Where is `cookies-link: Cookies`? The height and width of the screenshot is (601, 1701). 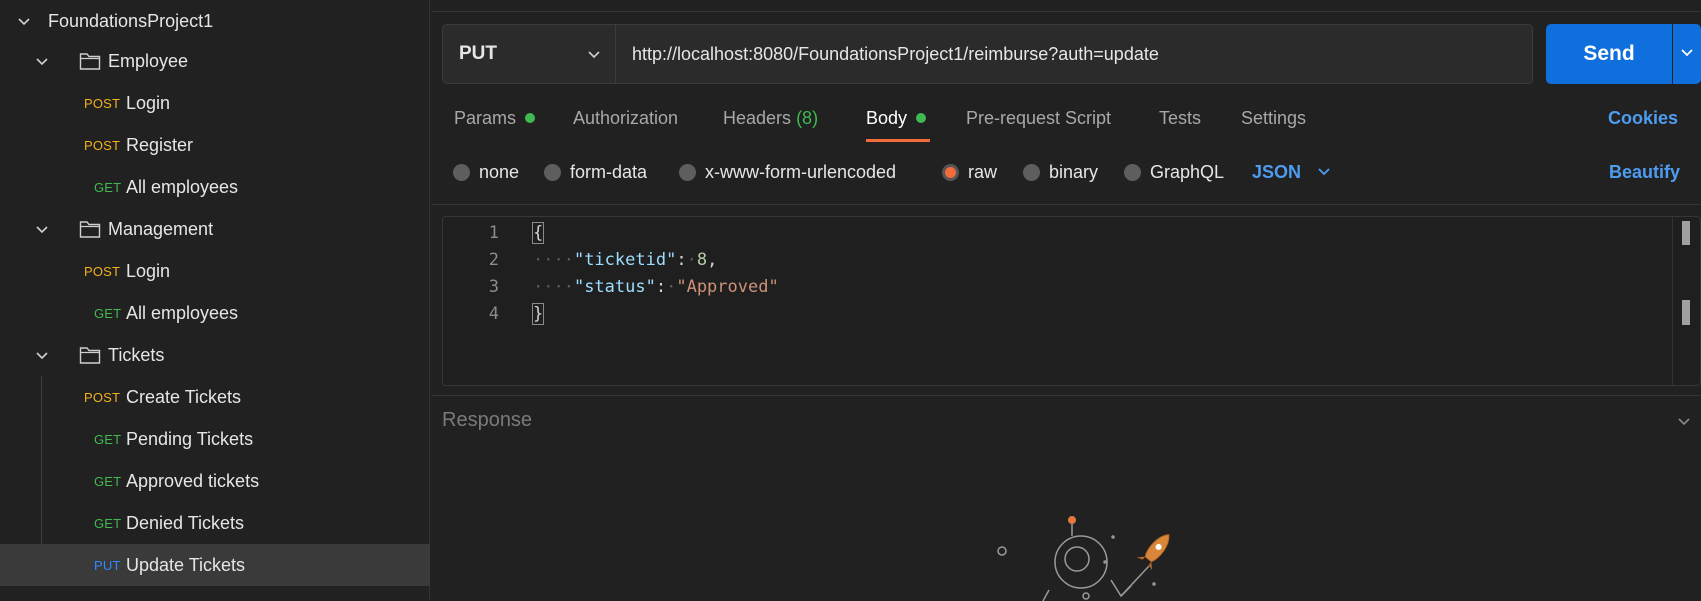 cookies-link: Cookies is located at coordinates (1643, 118).